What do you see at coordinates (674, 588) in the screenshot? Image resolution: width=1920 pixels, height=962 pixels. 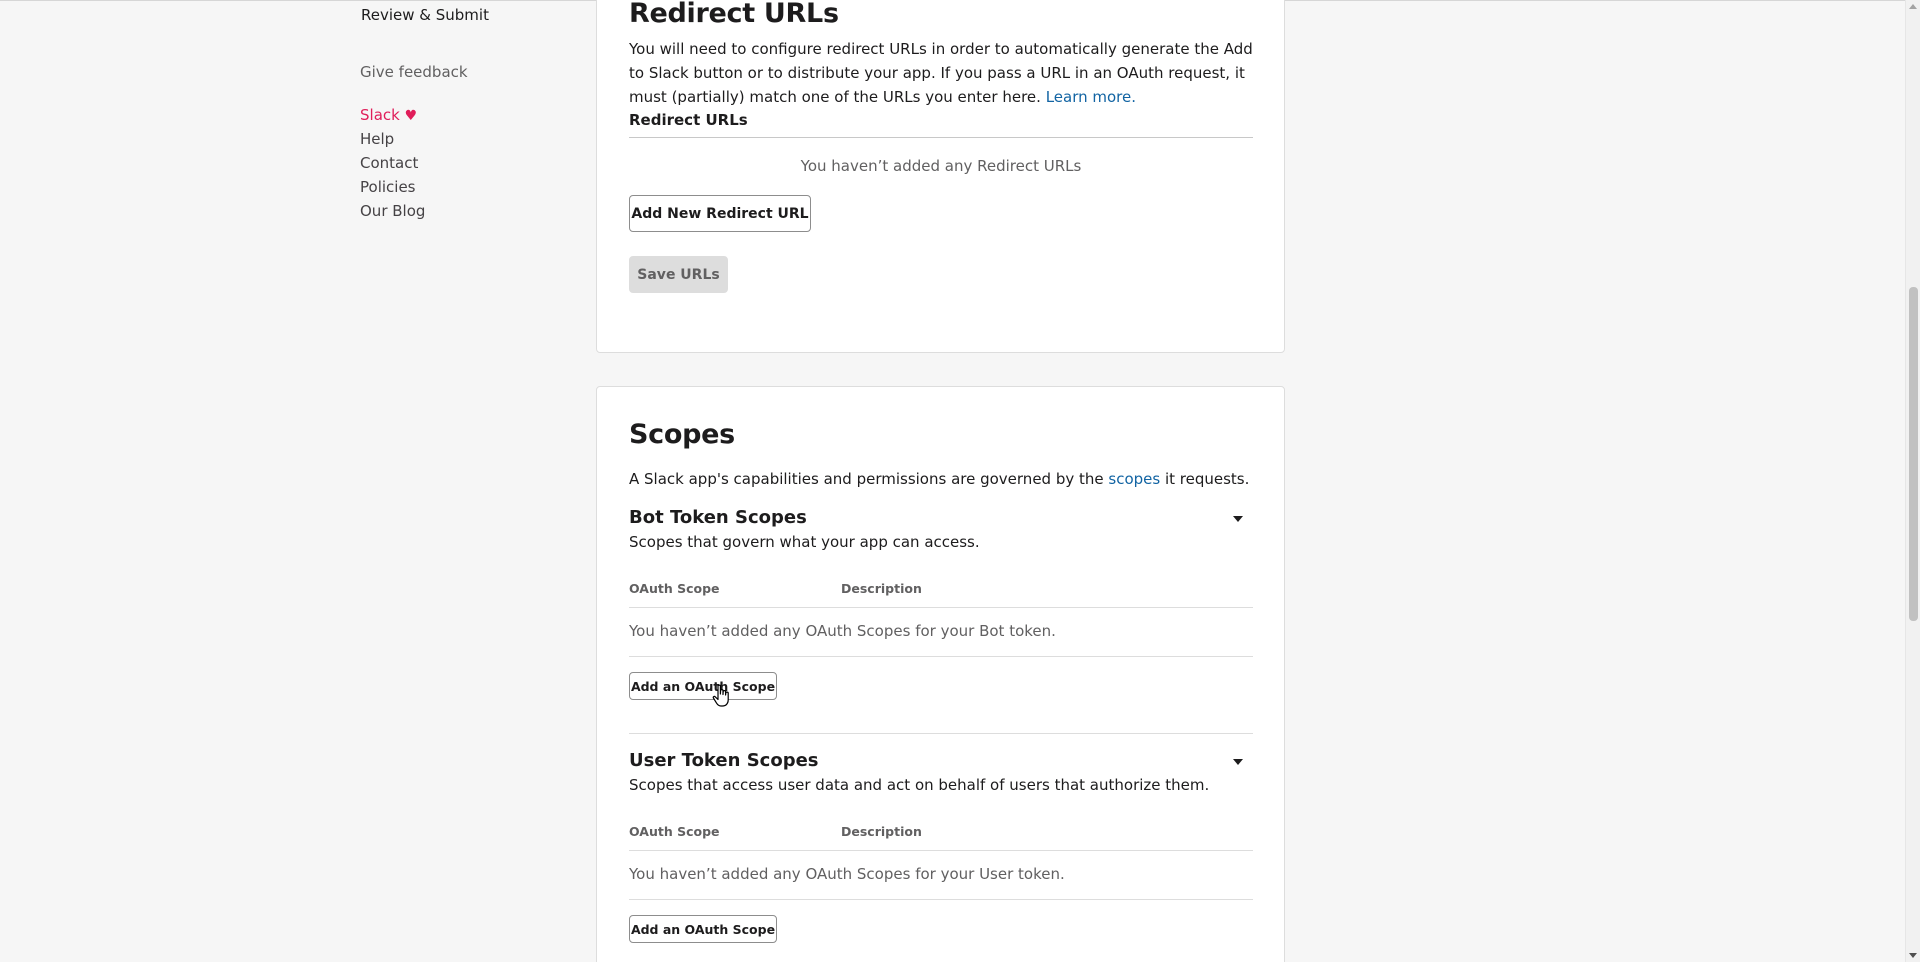 I see `bot-oauth-scope-column-header: OAuth Scope` at bounding box center [674, 588].